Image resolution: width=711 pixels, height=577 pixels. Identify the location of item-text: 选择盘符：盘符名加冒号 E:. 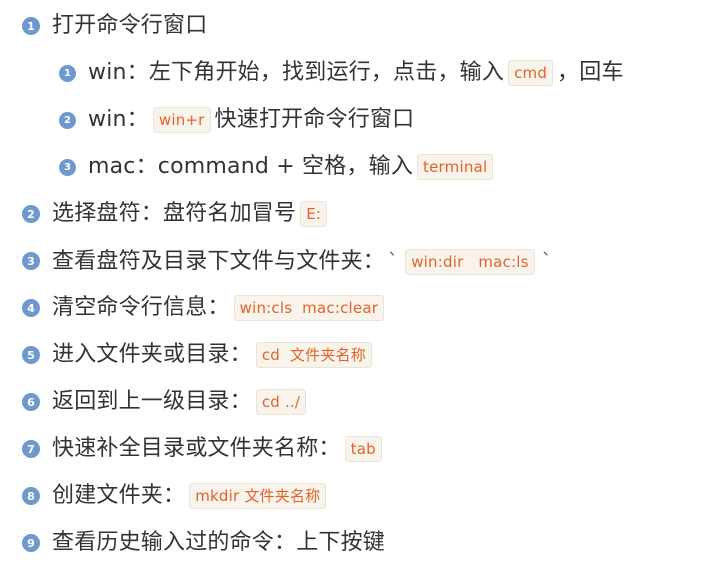
(191, 214).